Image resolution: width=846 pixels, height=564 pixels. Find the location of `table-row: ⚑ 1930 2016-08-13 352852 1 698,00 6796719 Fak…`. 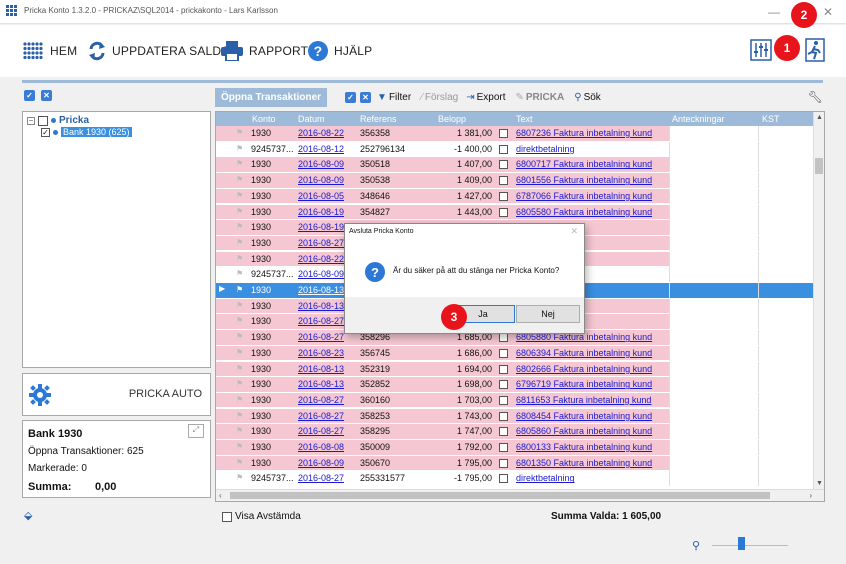

table-row: ⚑ 1930 2016-08-13 352852 1 698,00 6796719 Fak… is located at coordinates (514, 385).